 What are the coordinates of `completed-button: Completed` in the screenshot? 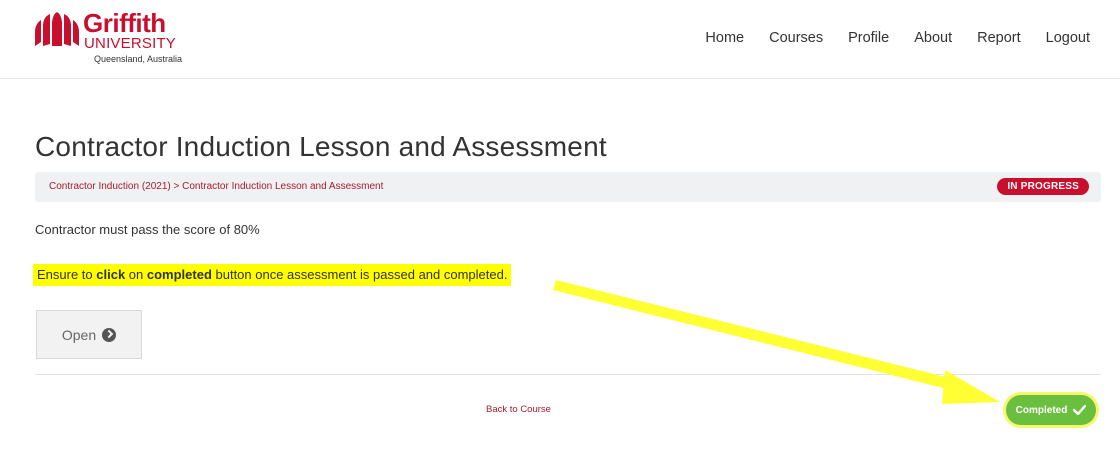 It's located at (1051, 410).